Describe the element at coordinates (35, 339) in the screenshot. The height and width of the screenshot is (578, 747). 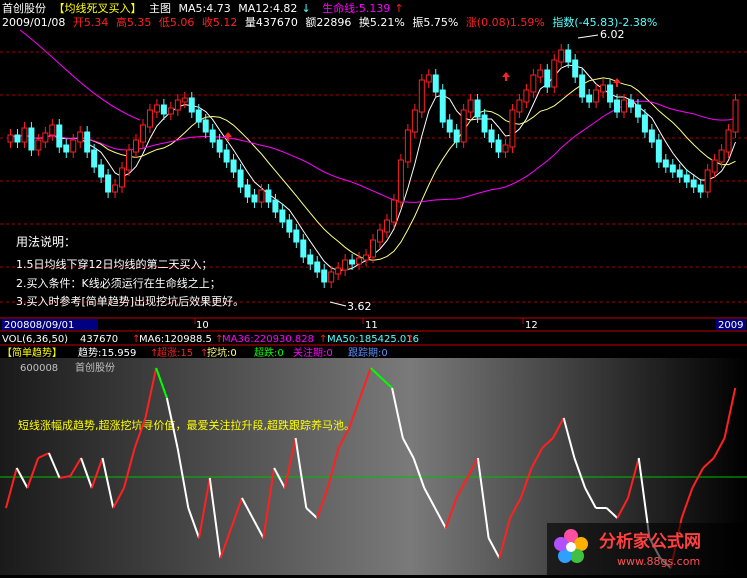
I see `vol-label: VOL(6,36,50)` at that location.